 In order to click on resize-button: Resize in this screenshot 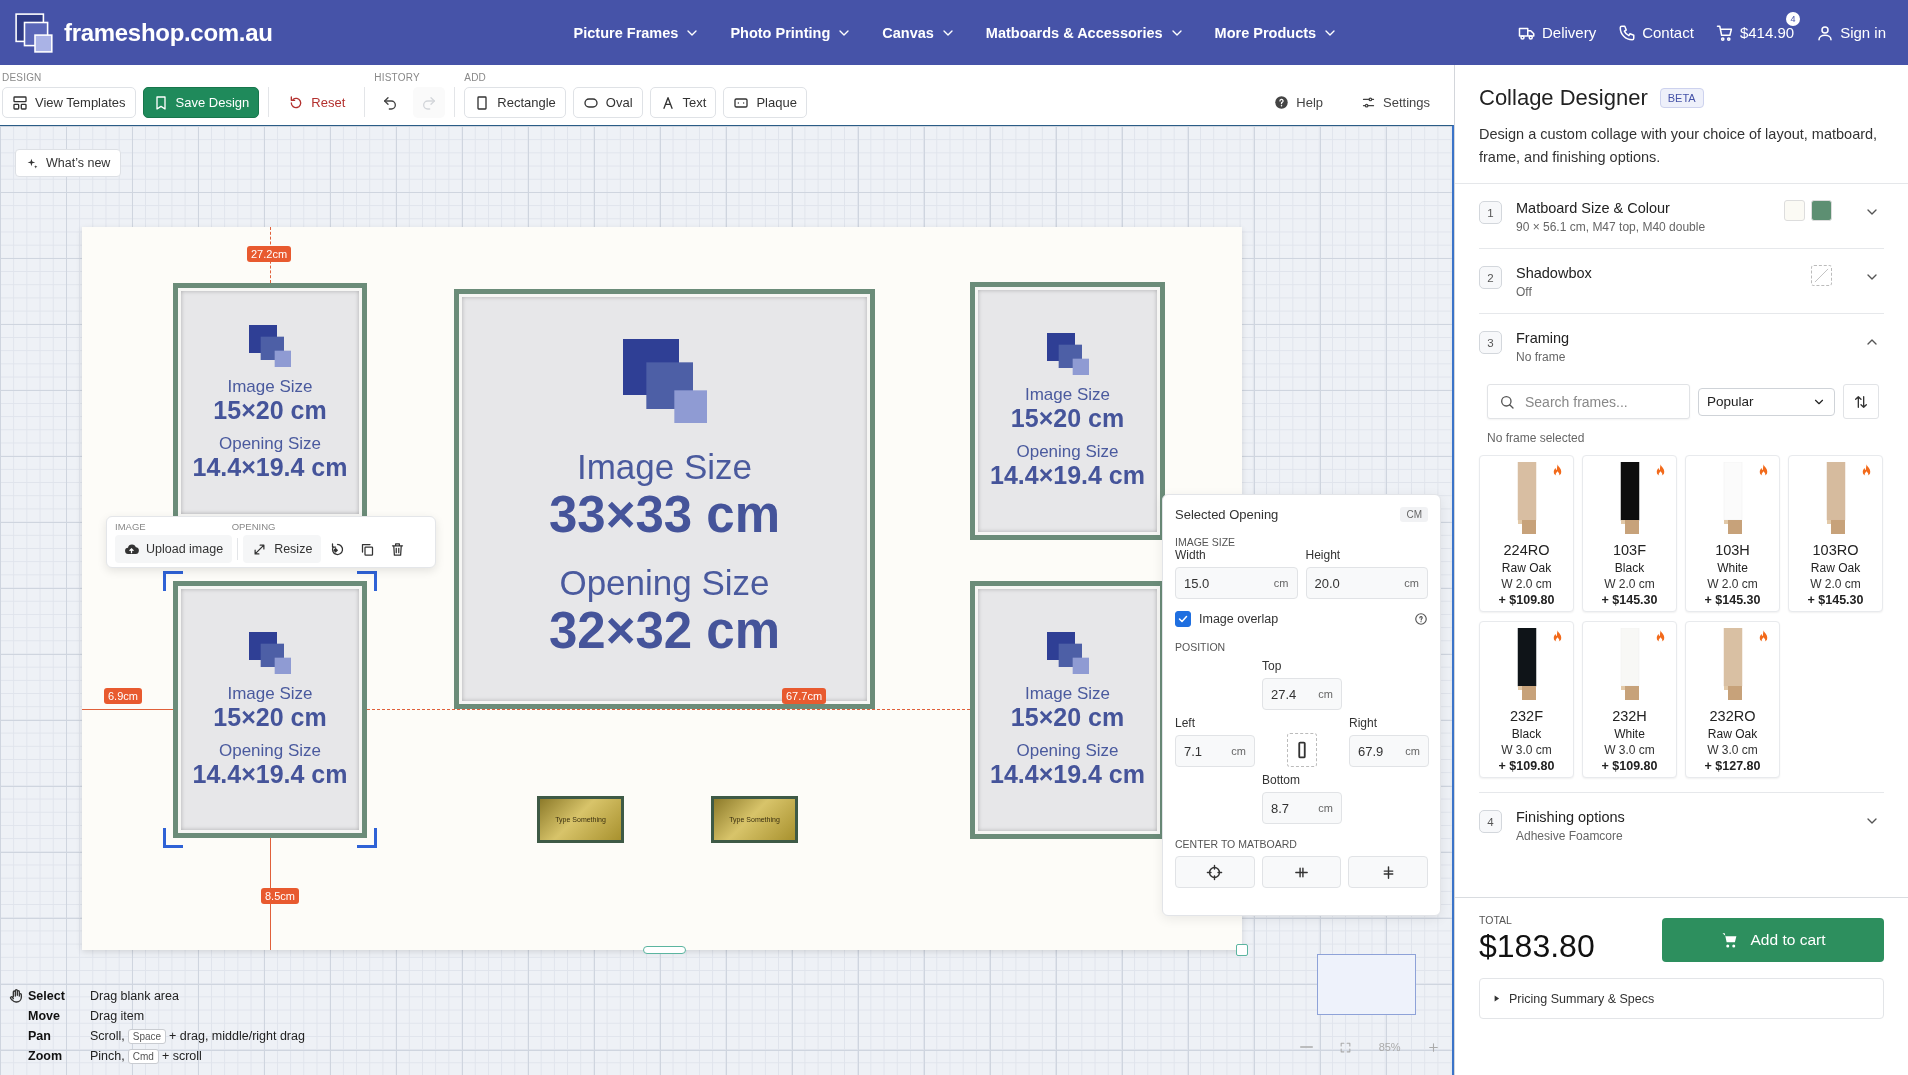, I will do `click(282, 549)`.